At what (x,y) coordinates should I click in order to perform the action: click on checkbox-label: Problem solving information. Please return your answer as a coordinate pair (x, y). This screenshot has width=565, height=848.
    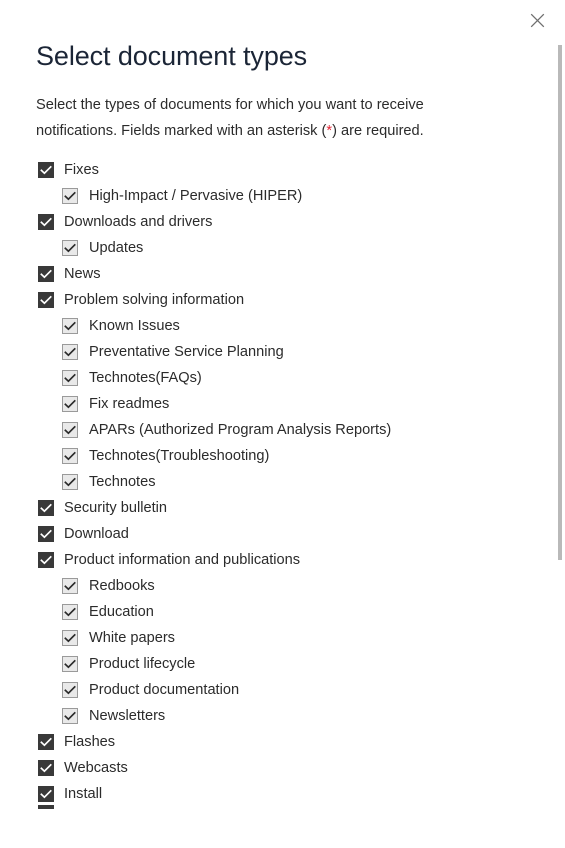
    Looking at the image, I should click on (154, 300).